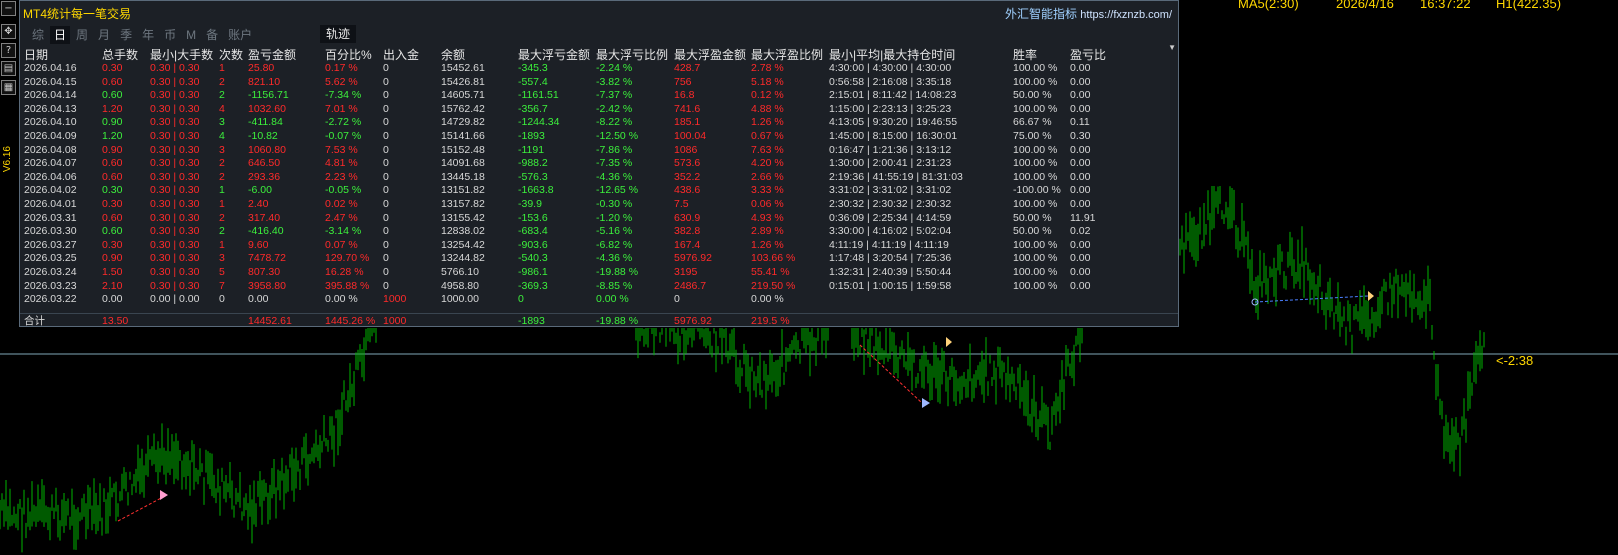 This screenshot has width=1618, height=555. What do you see at coordinates (50, 122) in the screenshot?
I see `cell: 2026.04.10` at bounding box center [50, 122].